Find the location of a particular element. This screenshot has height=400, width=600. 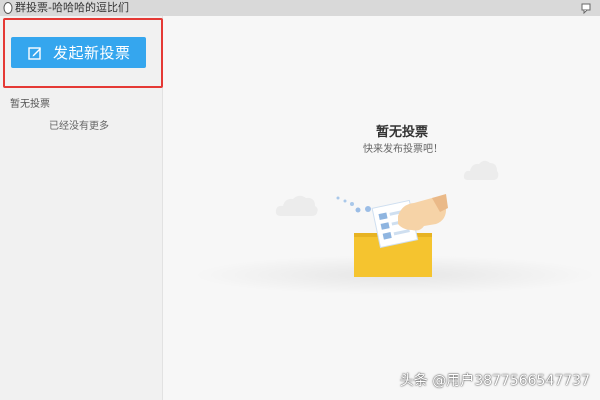

window-title: 群投票-哈哈哈的逗比们 is located at coordinates (72, 7).